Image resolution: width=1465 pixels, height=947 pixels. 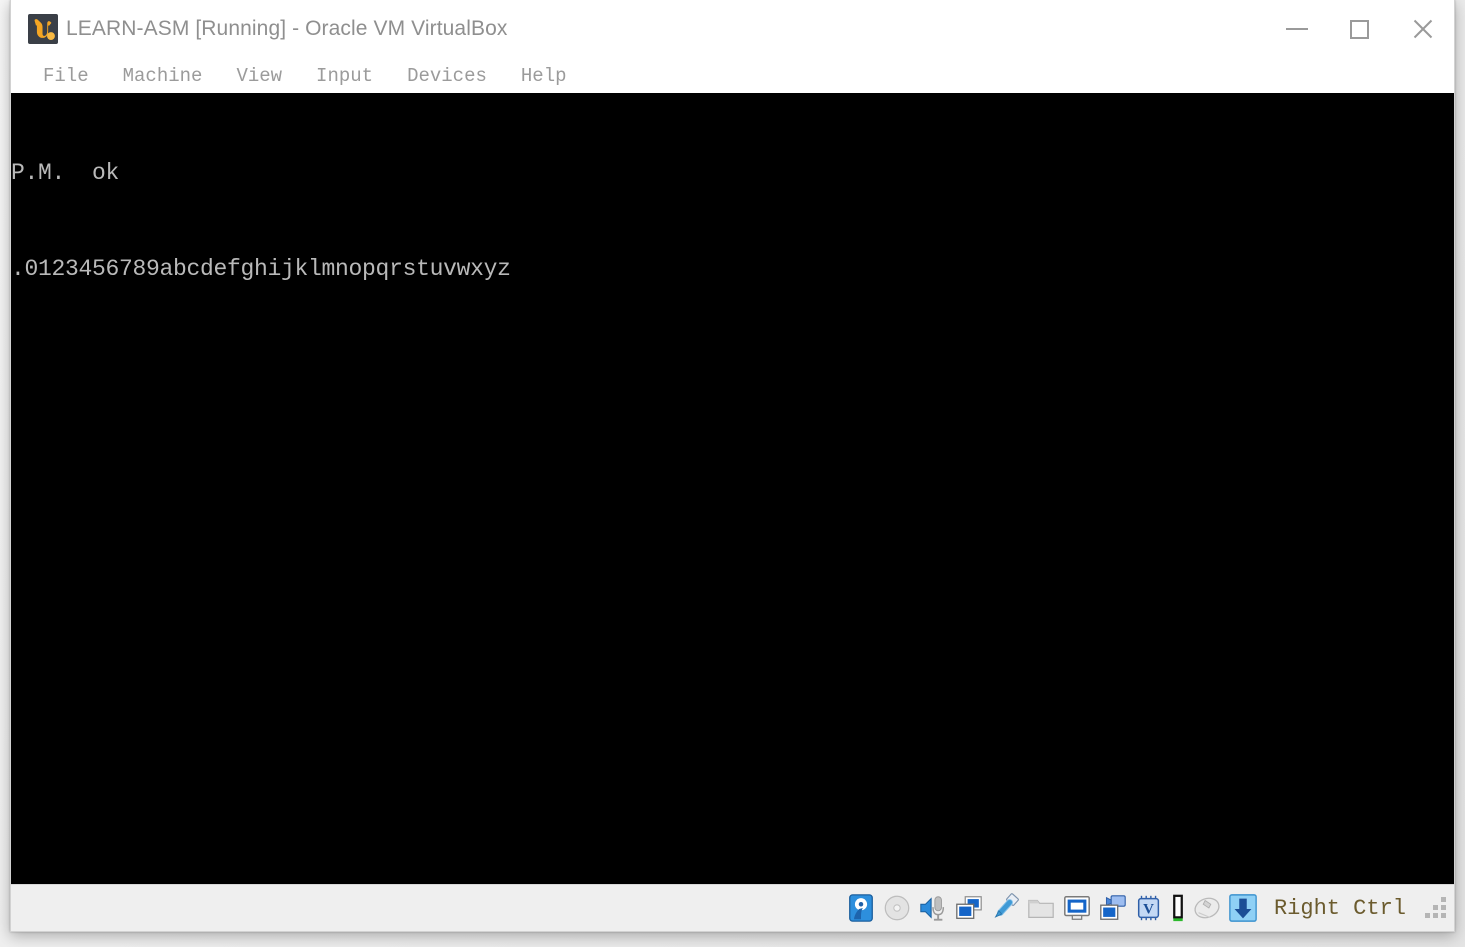 I want to click on resize-grip-icon, so click(x=1435, y=908).